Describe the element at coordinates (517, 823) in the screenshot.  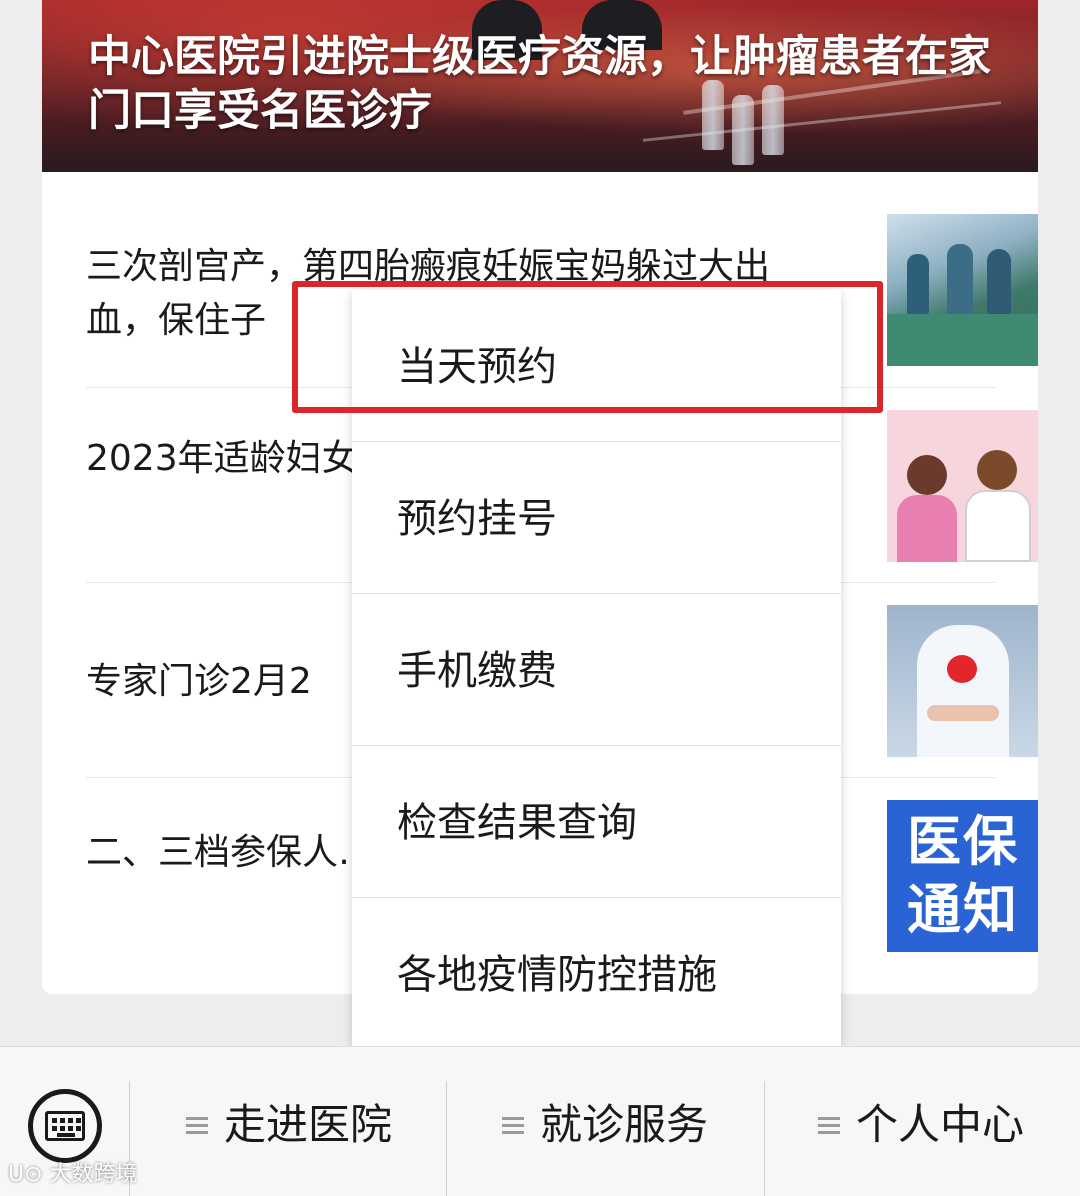
I see `menu-item-label: 检查结果查询` at that location.